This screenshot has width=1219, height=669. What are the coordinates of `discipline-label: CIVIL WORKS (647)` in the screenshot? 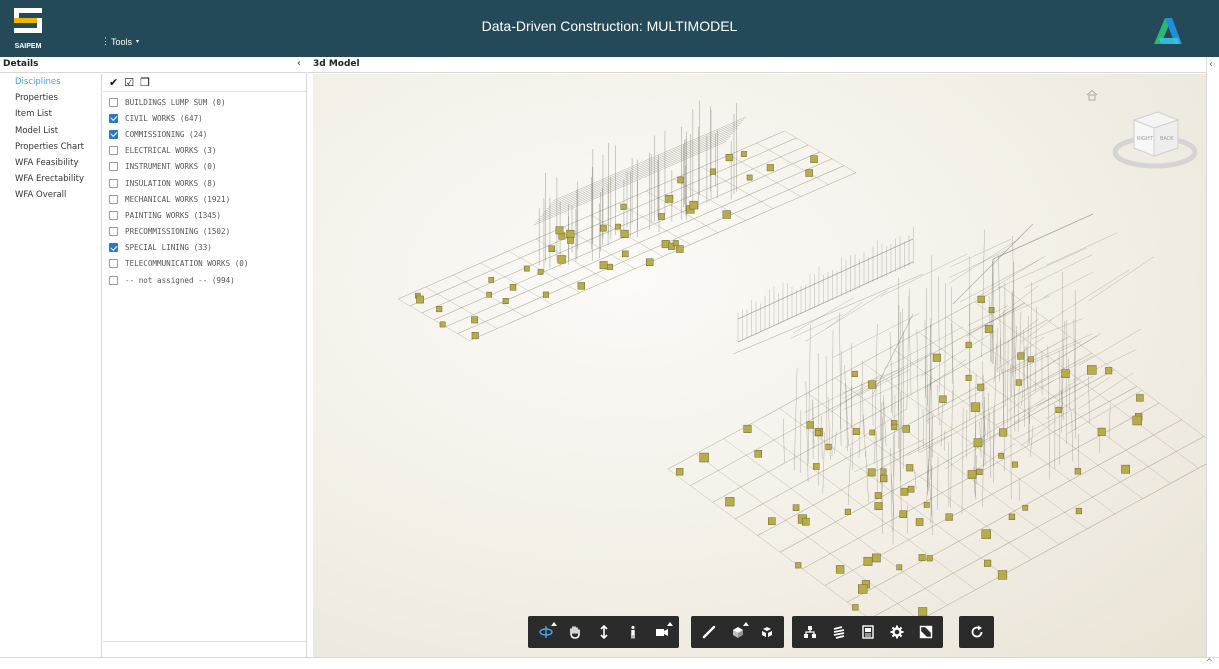 It's located at (164, 118).